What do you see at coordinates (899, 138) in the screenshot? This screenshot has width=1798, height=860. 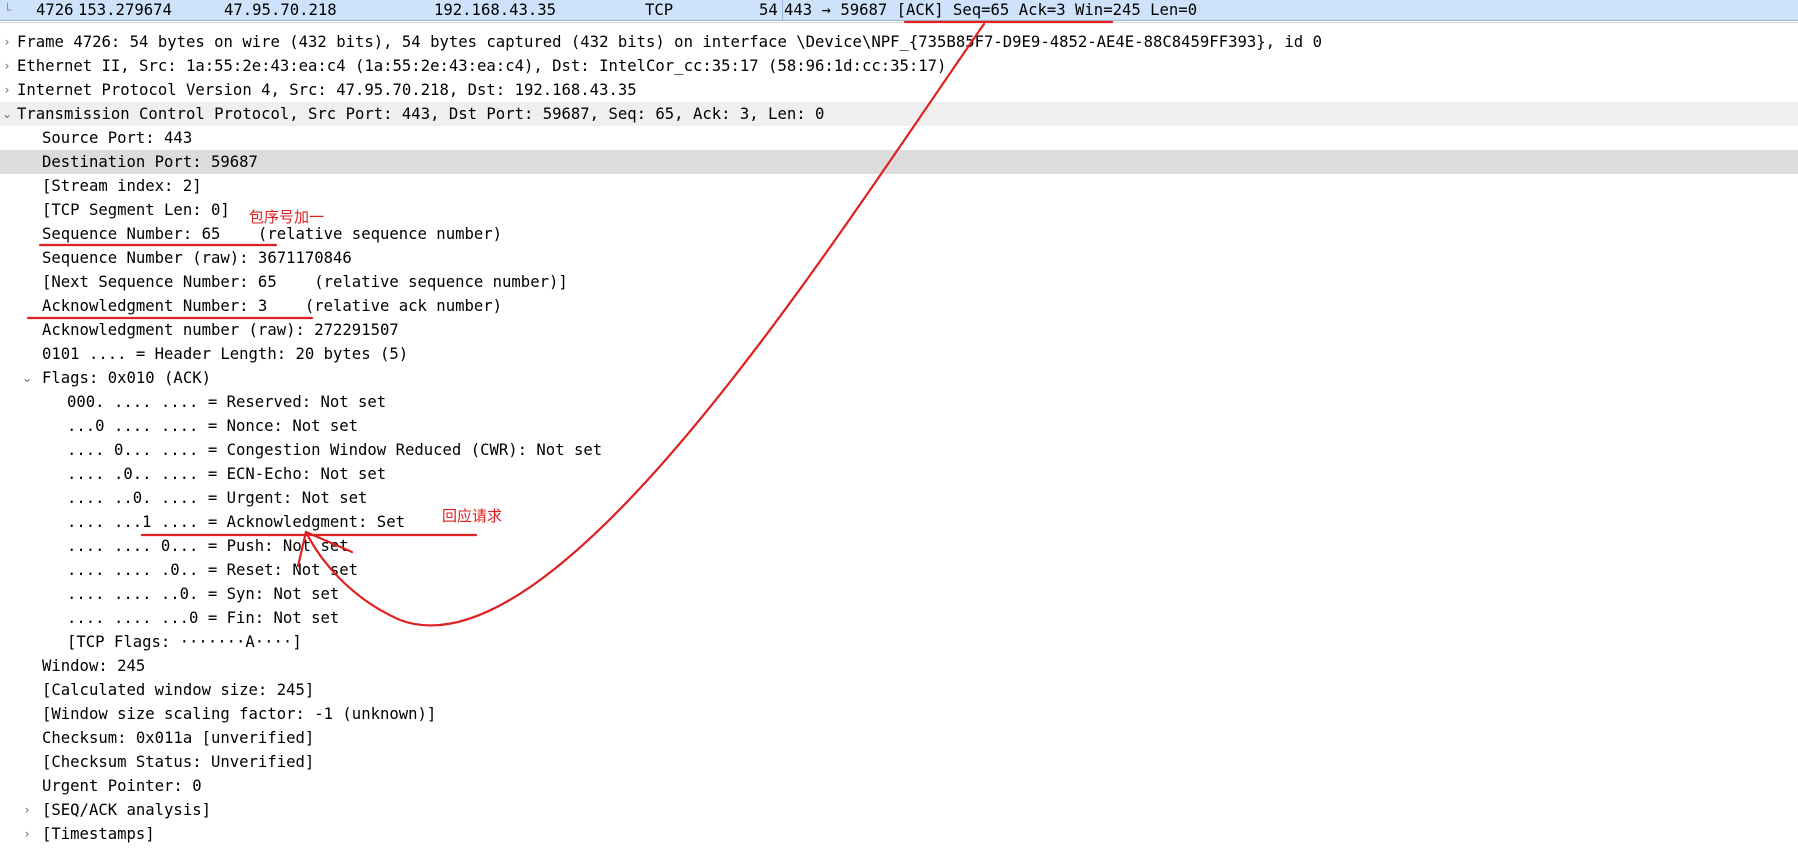 I see `tree-row: Source Port: 443` at bounding box center [899, 138].